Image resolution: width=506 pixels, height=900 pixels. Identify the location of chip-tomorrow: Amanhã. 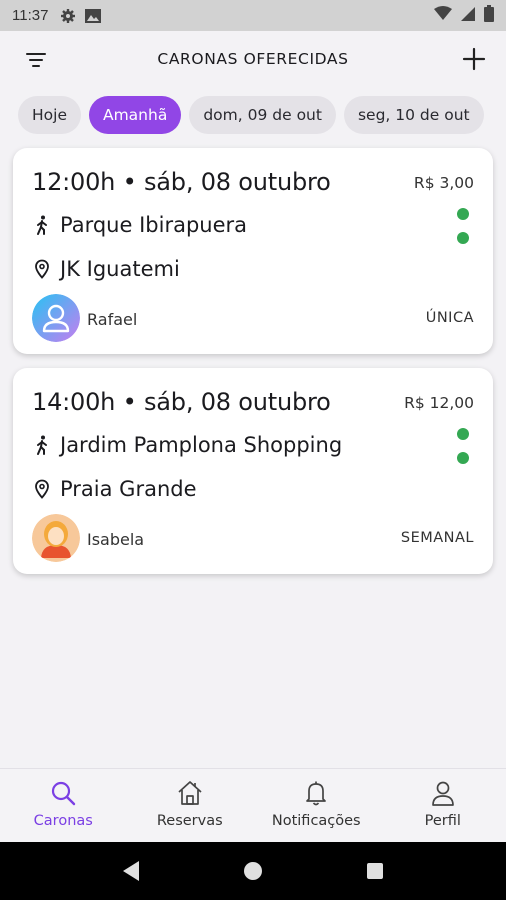
(135, 115).